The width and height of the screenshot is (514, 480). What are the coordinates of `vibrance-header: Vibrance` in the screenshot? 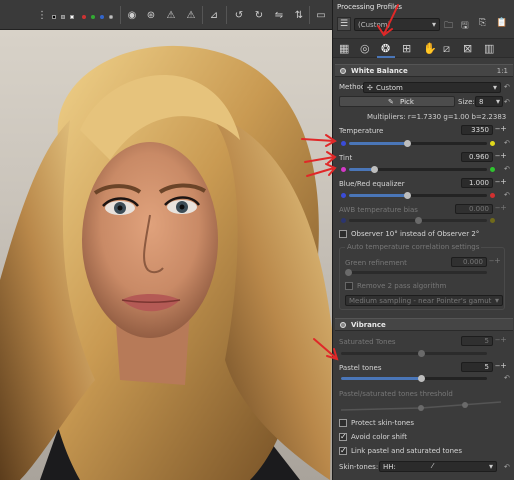 It's located at (424, 324).